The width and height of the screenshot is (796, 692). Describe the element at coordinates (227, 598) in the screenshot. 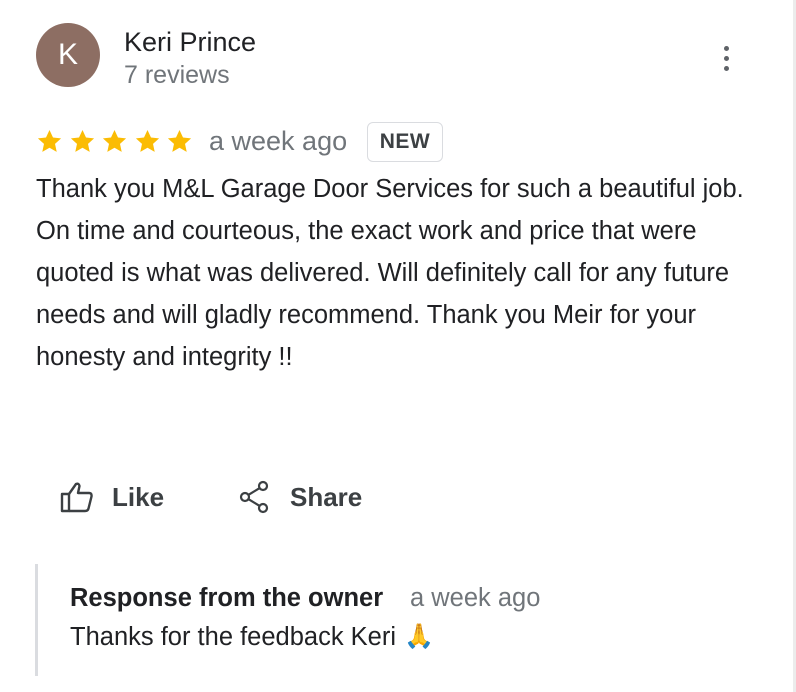

I see `owner-response-title: Response from the owner` at that location.